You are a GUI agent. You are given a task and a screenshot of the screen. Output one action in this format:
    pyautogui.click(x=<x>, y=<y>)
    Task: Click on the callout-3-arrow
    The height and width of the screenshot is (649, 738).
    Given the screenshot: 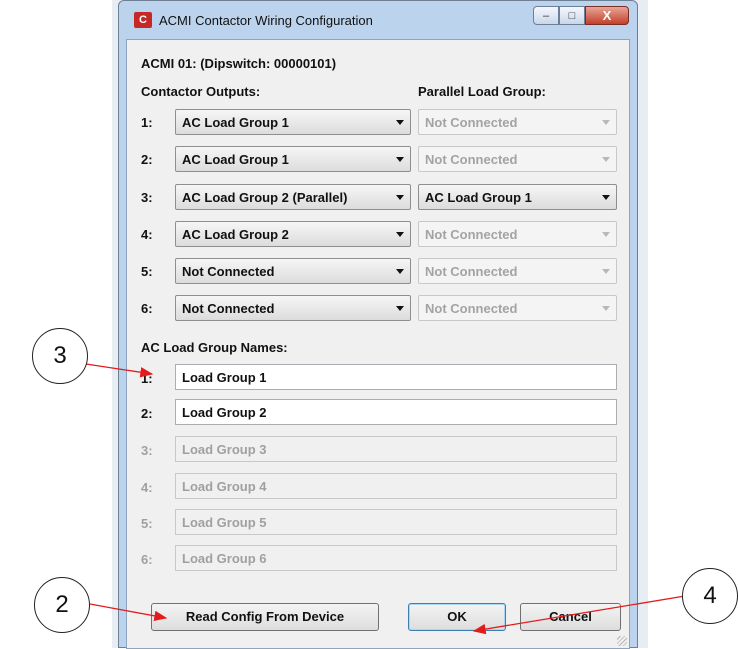 What is the action you would take?
    pyautogui.click(x=119, y=370)
    